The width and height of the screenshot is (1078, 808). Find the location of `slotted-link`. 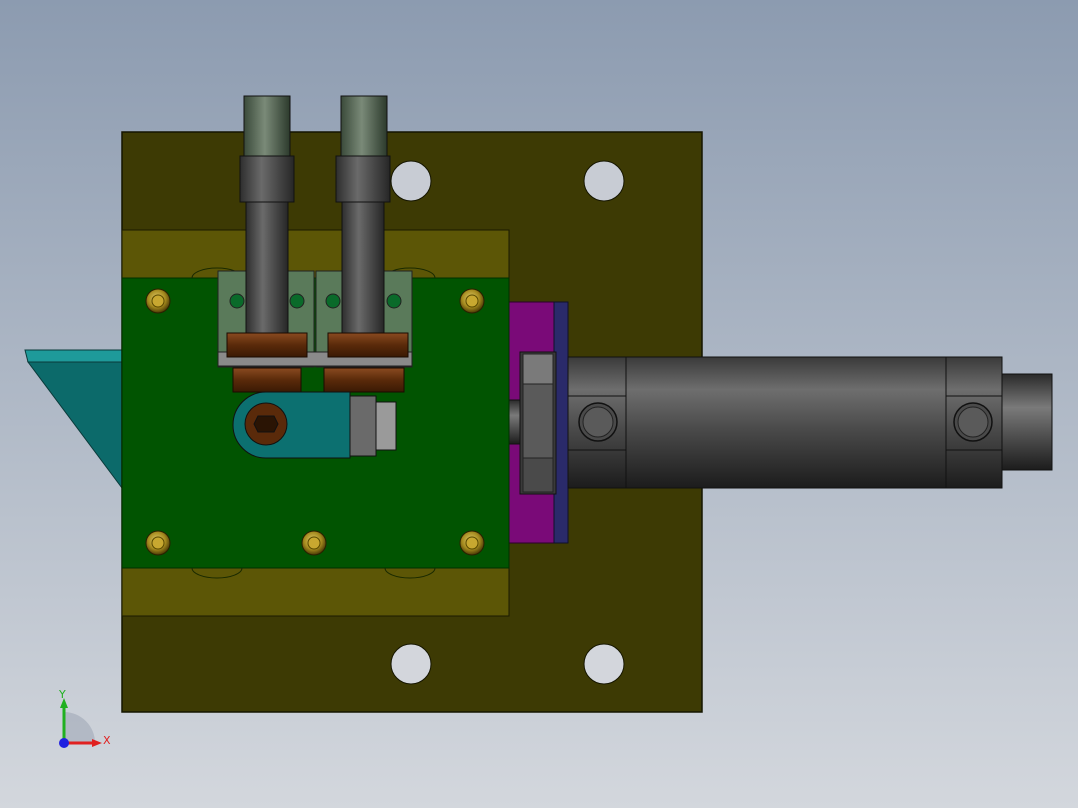

slotted-link is located at coordinates (314, 425).